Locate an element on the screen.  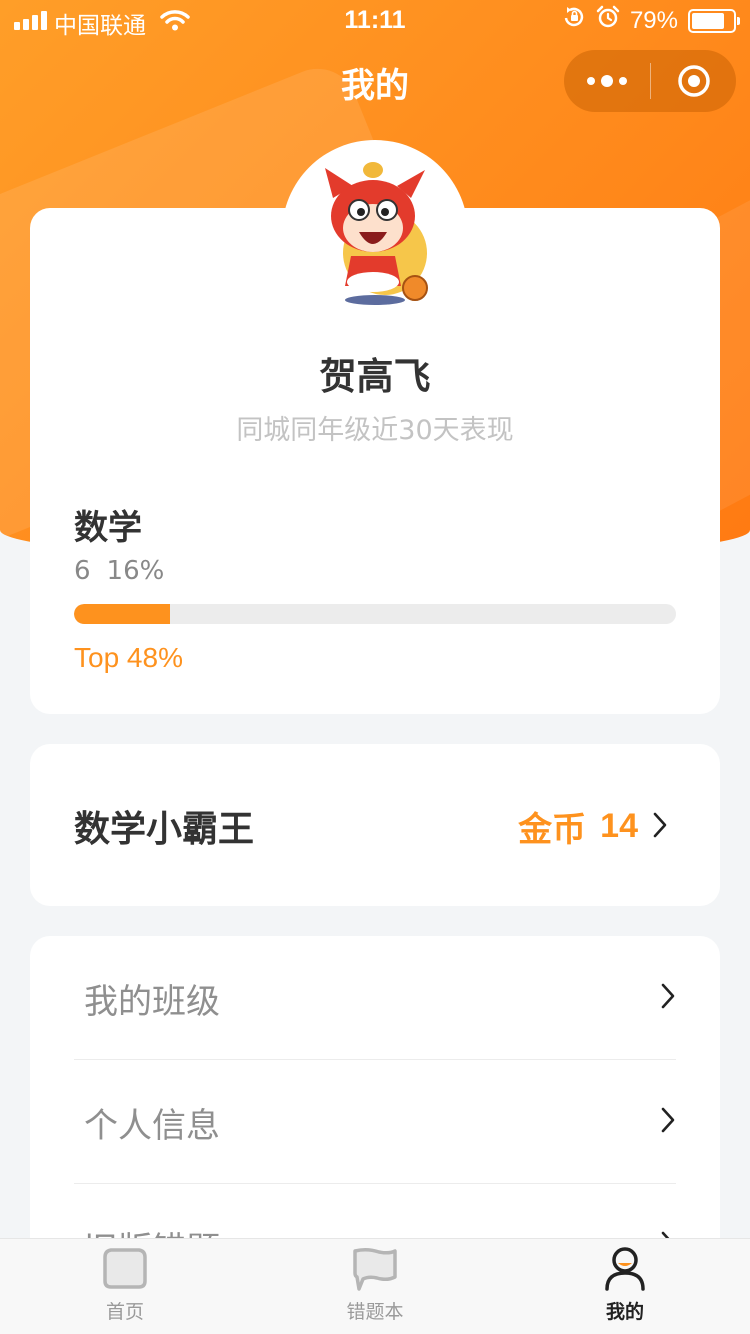
battery-percent: 79% is located at coordinates (653, 20).